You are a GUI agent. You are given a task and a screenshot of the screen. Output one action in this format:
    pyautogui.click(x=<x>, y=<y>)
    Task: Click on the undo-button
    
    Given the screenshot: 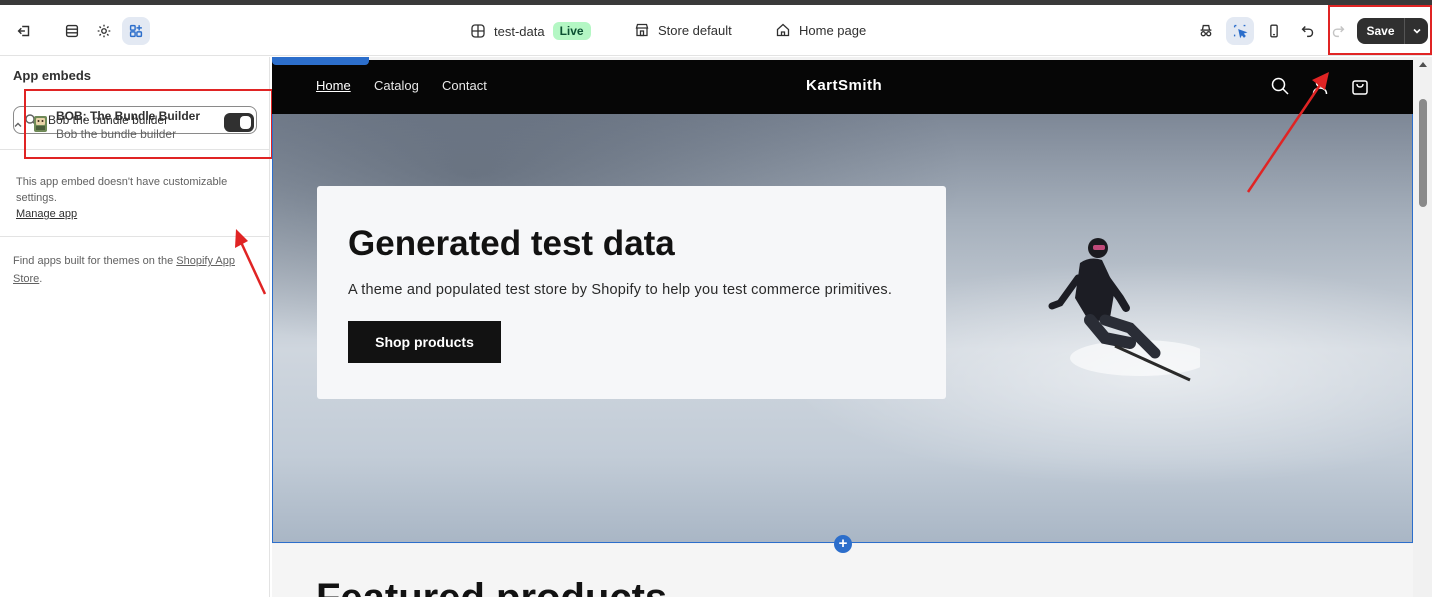 What is the action you would take?
    pyautogui.click(x=1308, y=31)
    